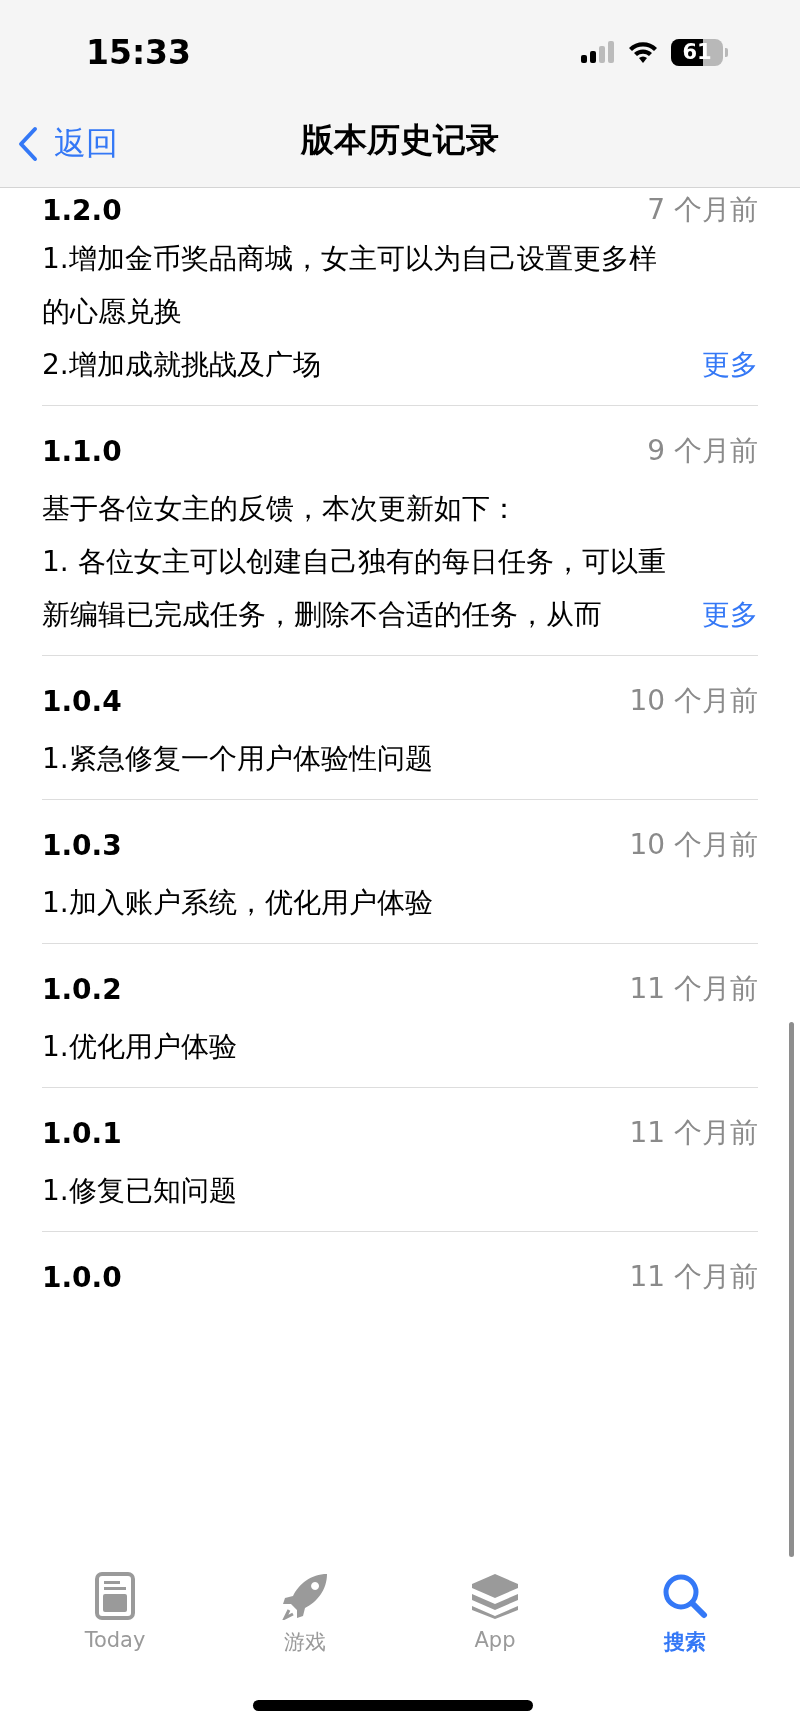 The height and width of the screenshot is (1731, 800). What do you see at coordinates (349, 258) in the screenshot?
I see `release-note-line: 1.增加金币奖品商城，女主可以为自己设置更多样` at bounding box center [349, 258].